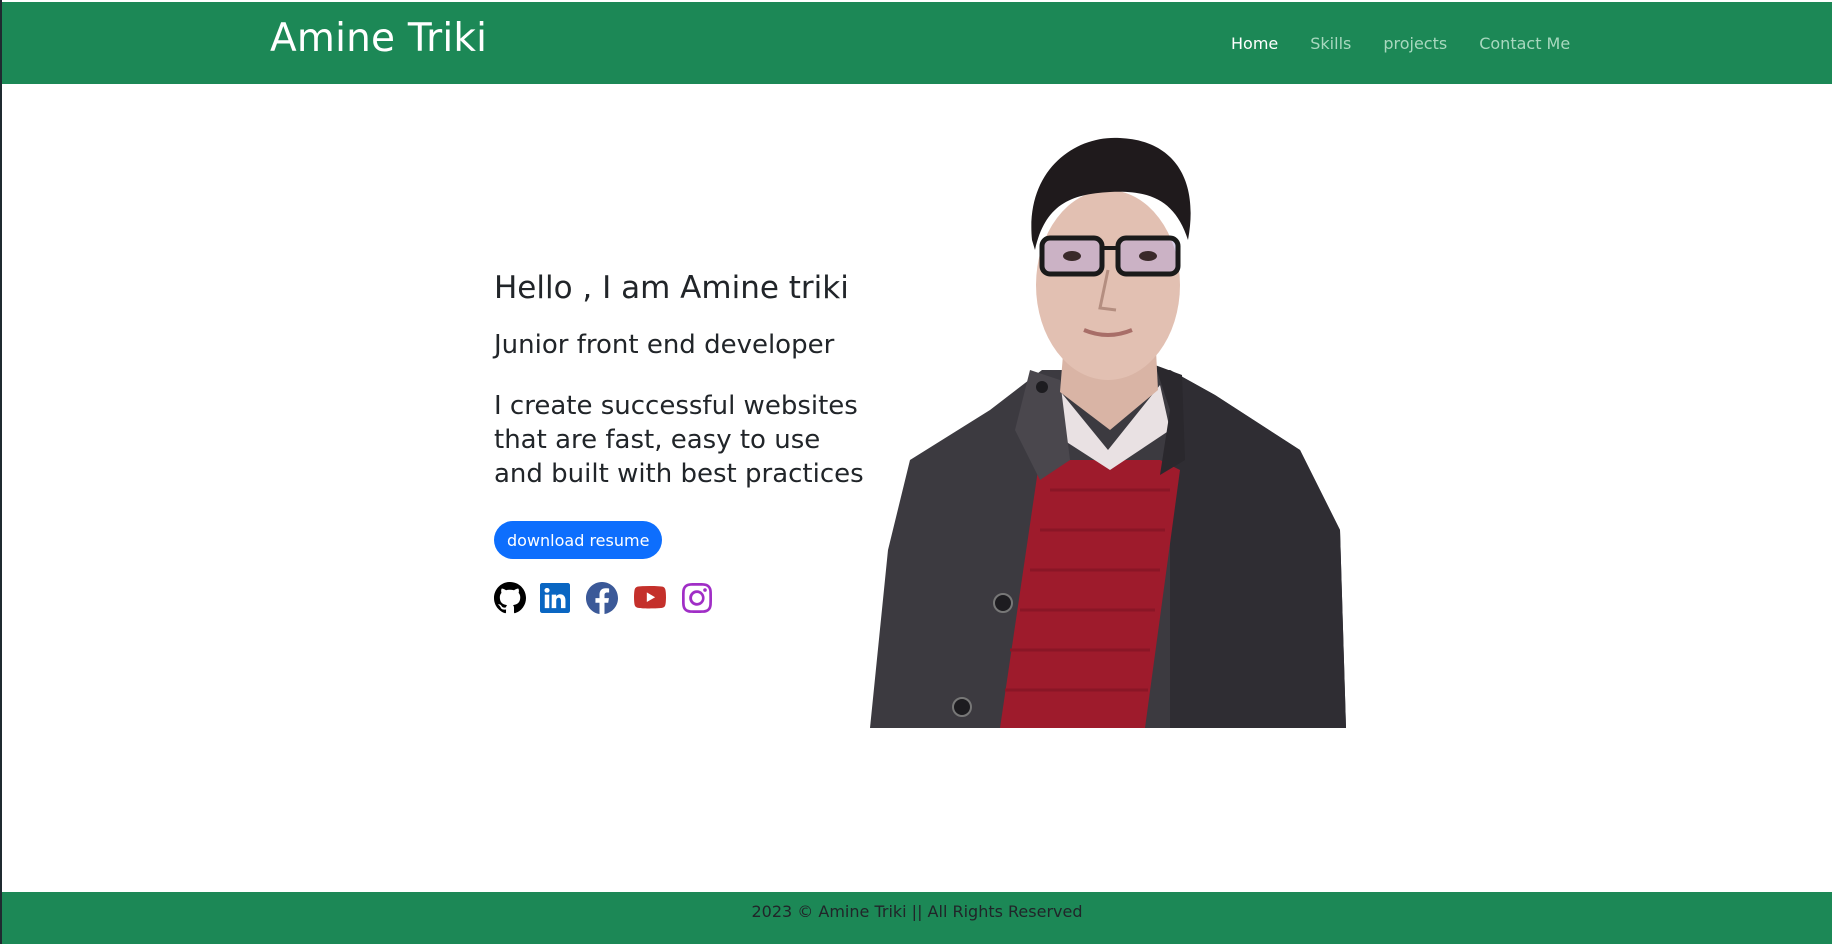 Image resolution: width=1832 pixels, height=944 pixels. Describe the element at coordinates (1254, 43) in the screenshot. I see `nav-link-home: Home` at that location.